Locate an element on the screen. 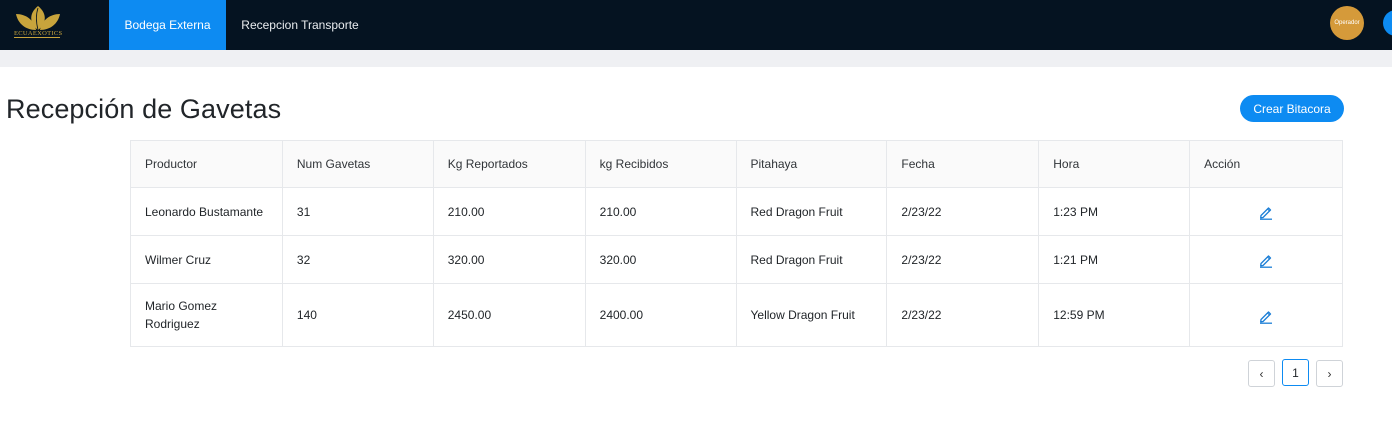 This screenshot has height=426, width=1392. logo-text: ECUAEXOTICS is located at coordinates (38, 33).